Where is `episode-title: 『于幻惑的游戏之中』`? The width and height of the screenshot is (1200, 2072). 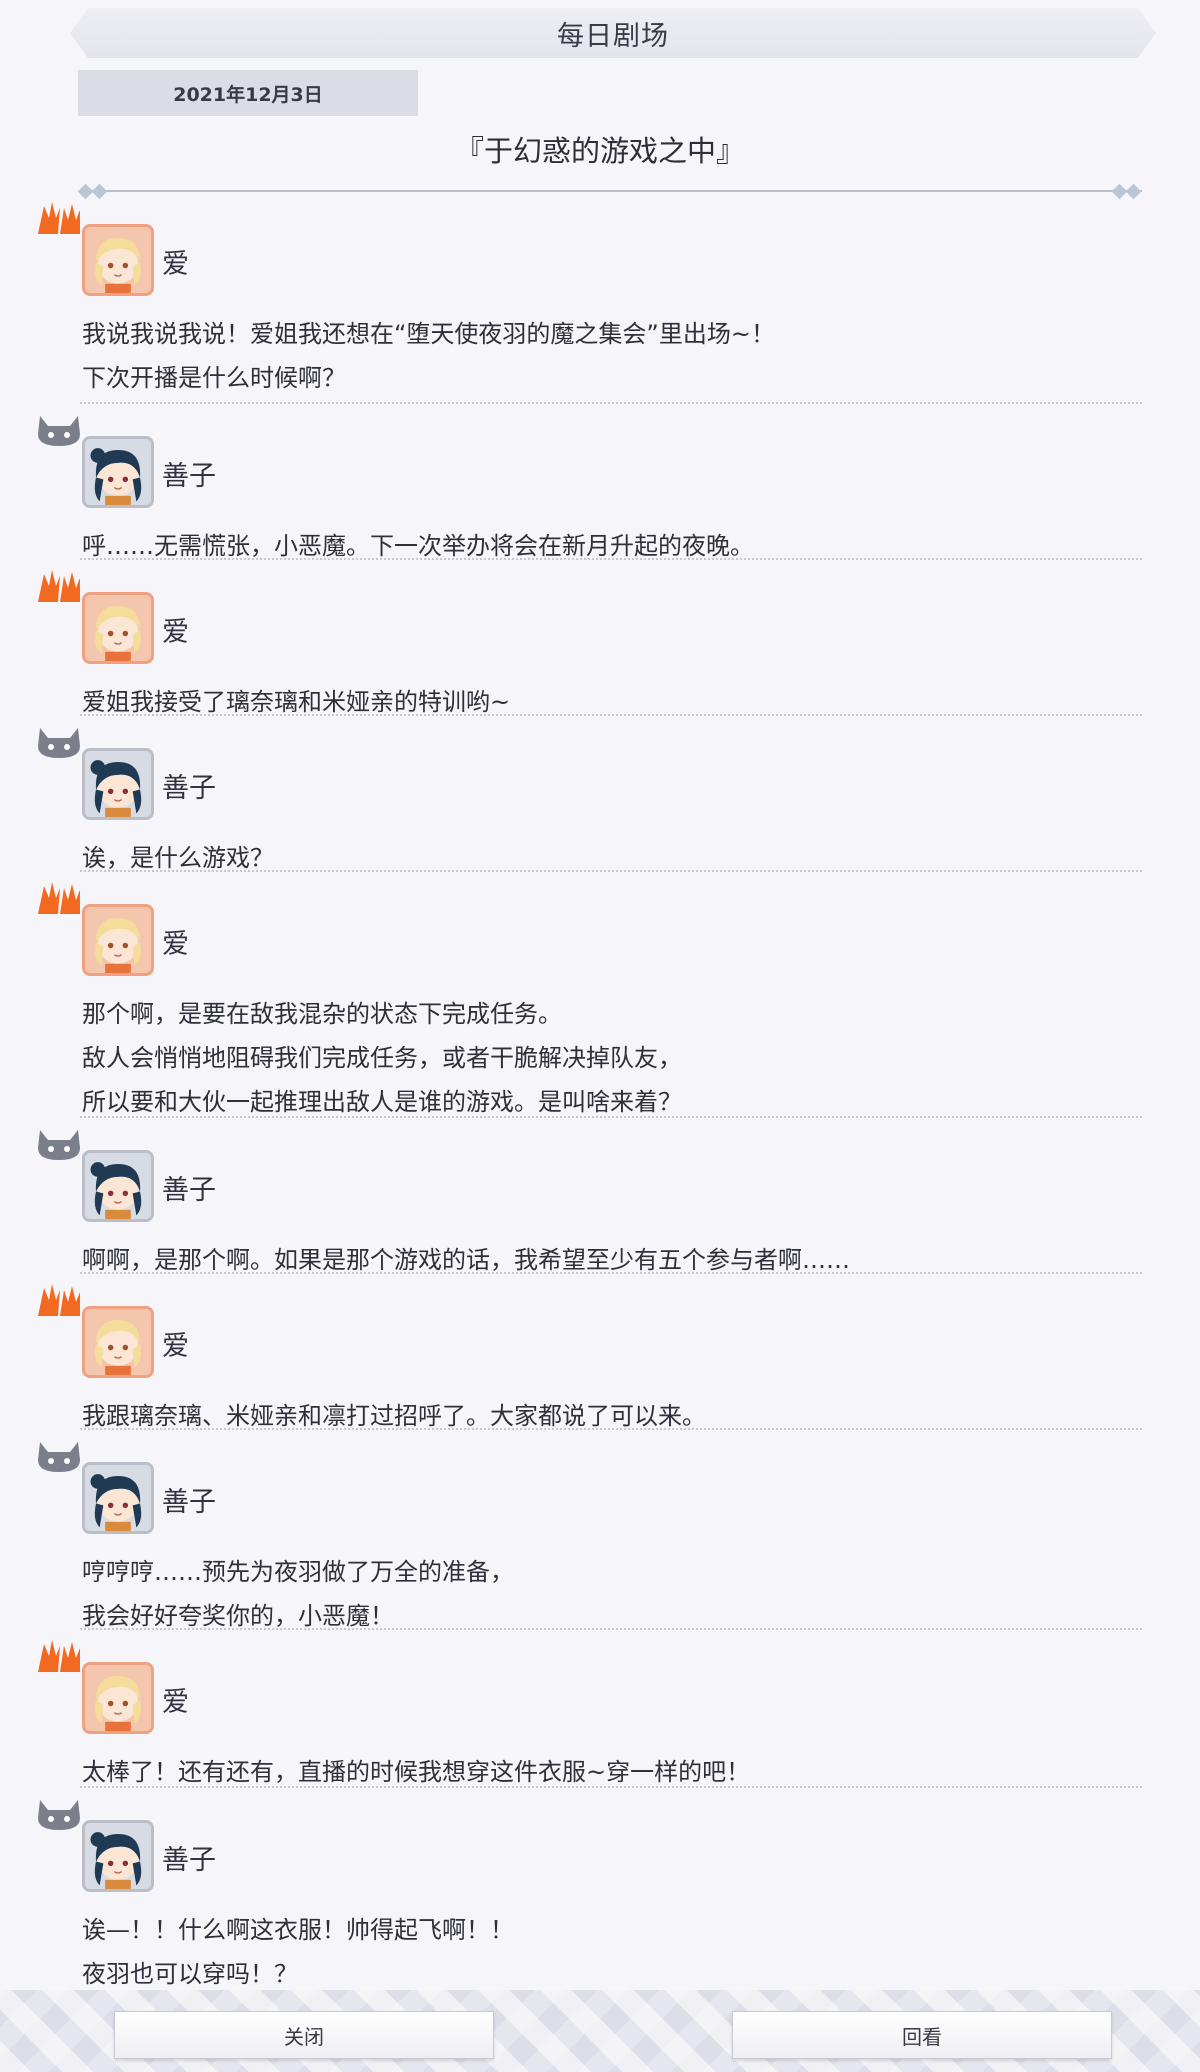
episode-title: 『于幻惑的游戏之中』 is located at coordinates (599, 151).